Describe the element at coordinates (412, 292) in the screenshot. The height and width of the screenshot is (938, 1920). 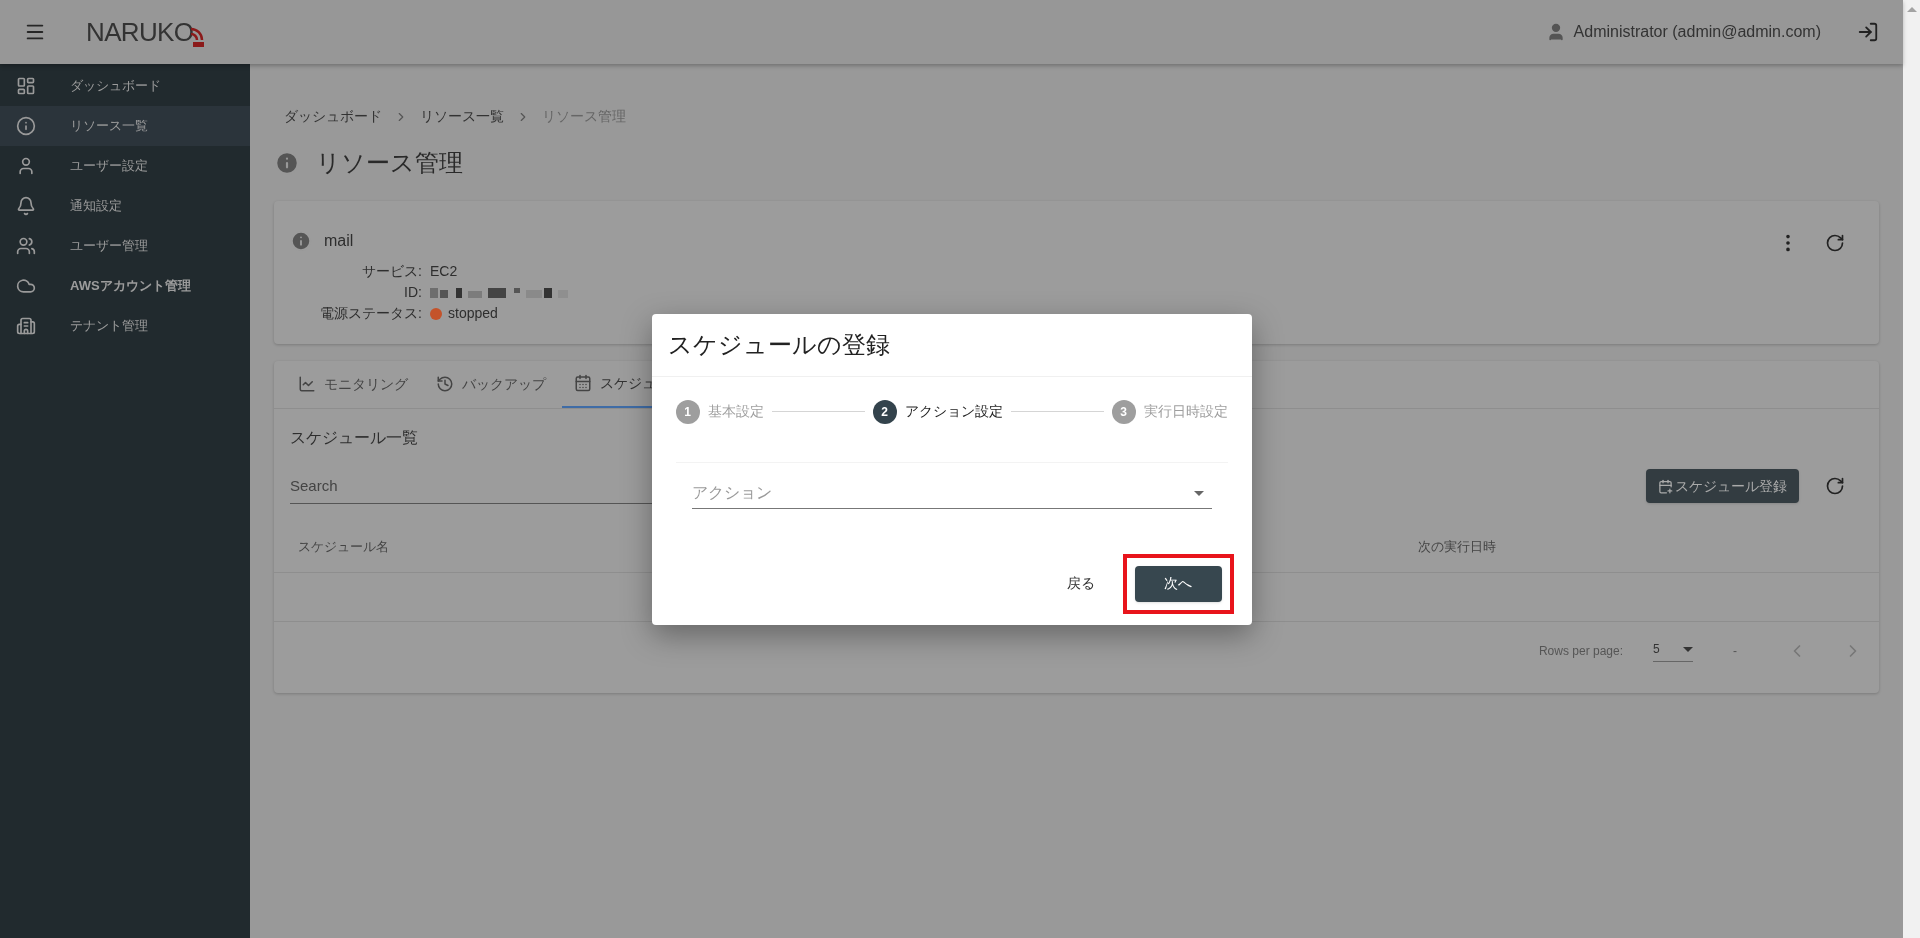
I see `field-label: ID:` at that location.